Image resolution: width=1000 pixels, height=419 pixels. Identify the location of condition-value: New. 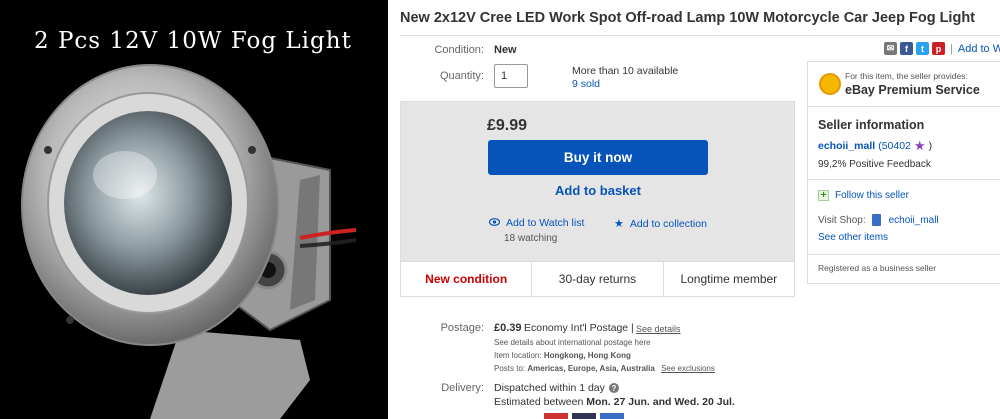
(505, 50).